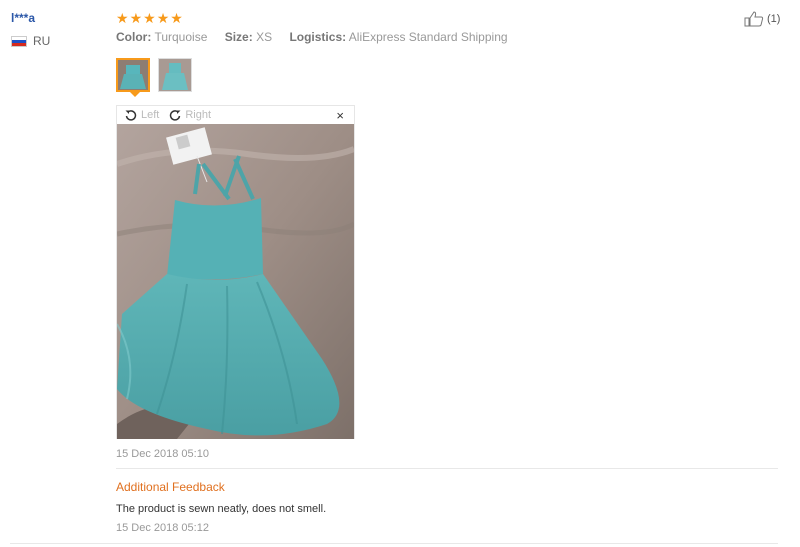 The image size is (800, 547). What do you see at coordinates (135, 94) in the screenshot?
I see `thumbnail-pointer` at bounding box center [135, 94].